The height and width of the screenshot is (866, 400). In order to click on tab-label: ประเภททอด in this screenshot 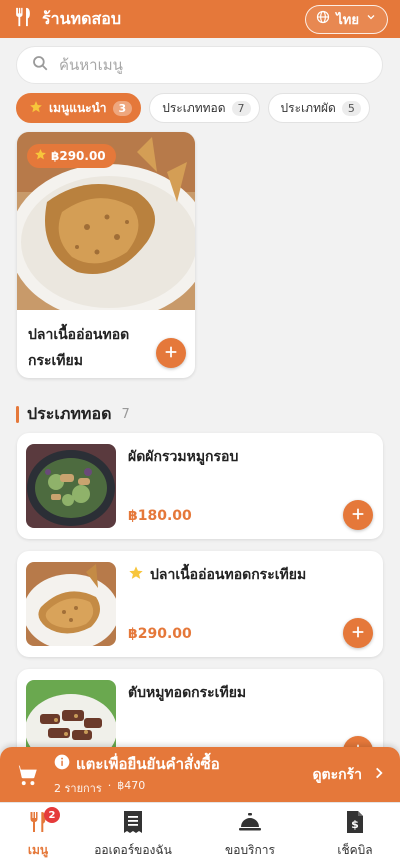, I will do `click(194, 107)`.